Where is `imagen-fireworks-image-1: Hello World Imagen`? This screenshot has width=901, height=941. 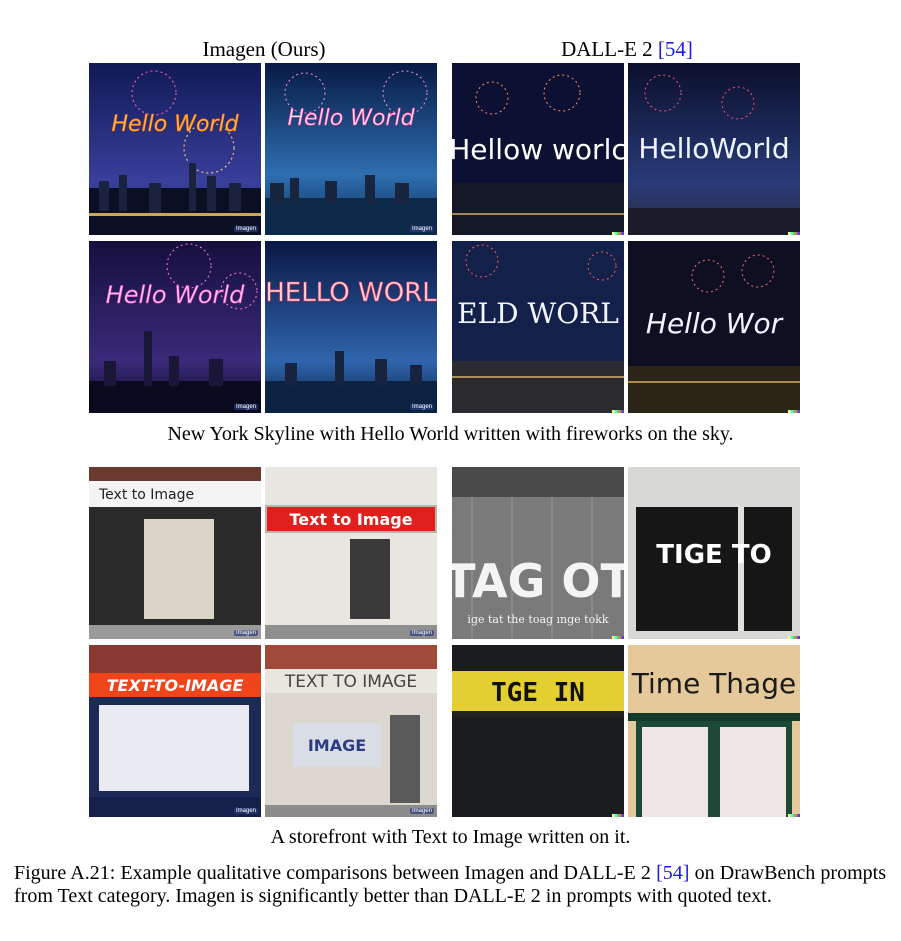 imagen-fireworks-image-1: Hello World Imagen is located at coordinates (175, 149).